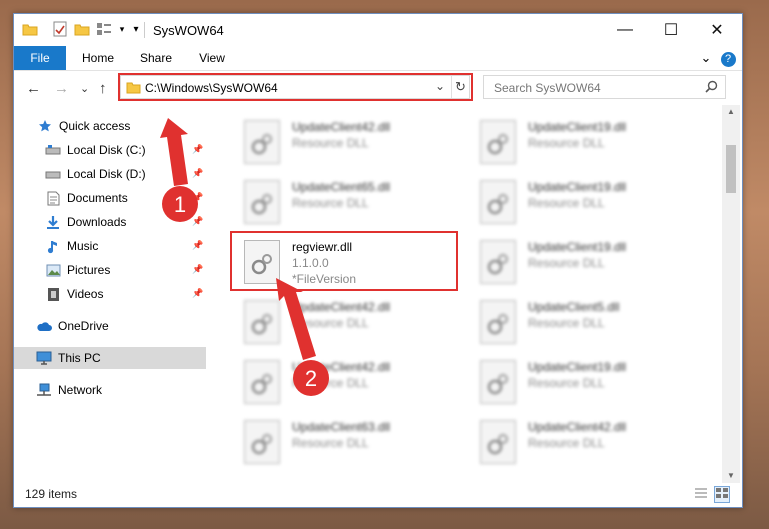 The height and width of the screenshot is (529, 769). What do you see at coordinates (136, 29) in the screenshot?
I see `customize-toolbar-icon: ▾` at bounding box center [136, 29].